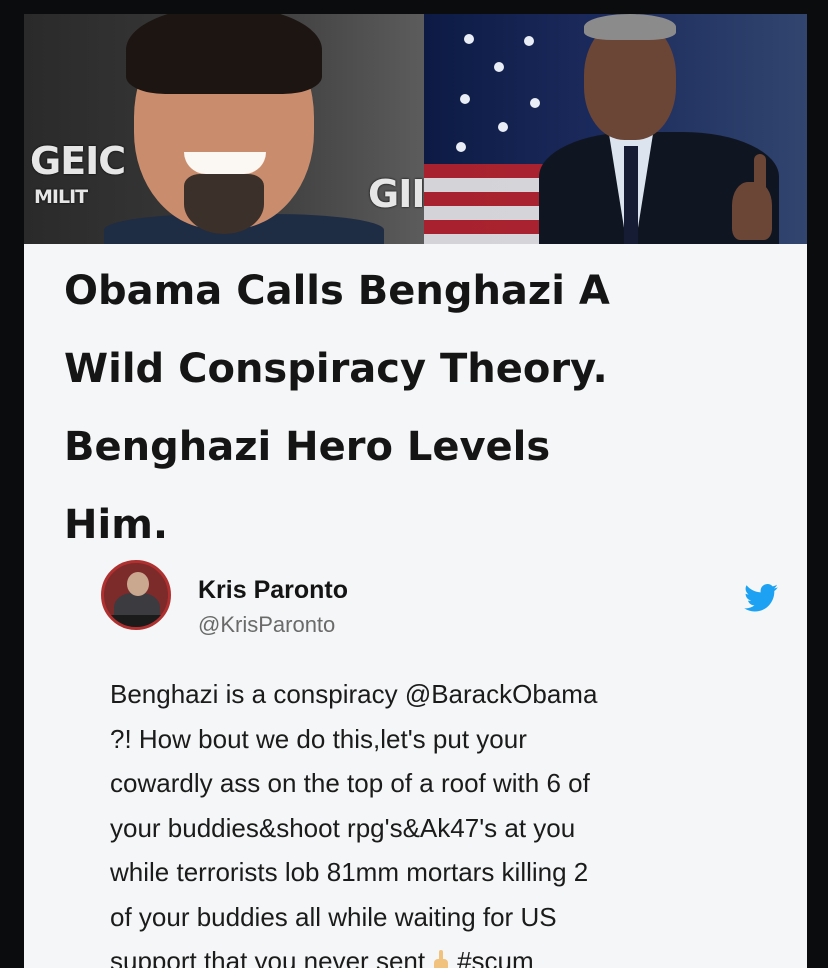 The image size is (828, 968). What do you see at coordinates (484, 204) in the screenshot?
I see `flag-stripes` at bounding box center [484, 204].